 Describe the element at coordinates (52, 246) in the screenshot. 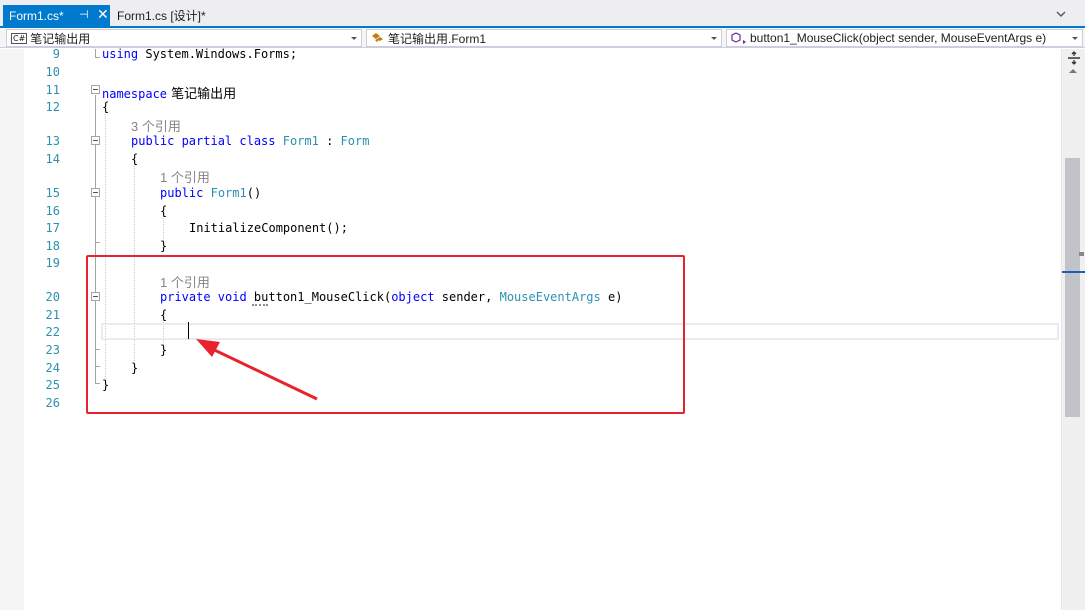

I see `line-number: 18` at that location.